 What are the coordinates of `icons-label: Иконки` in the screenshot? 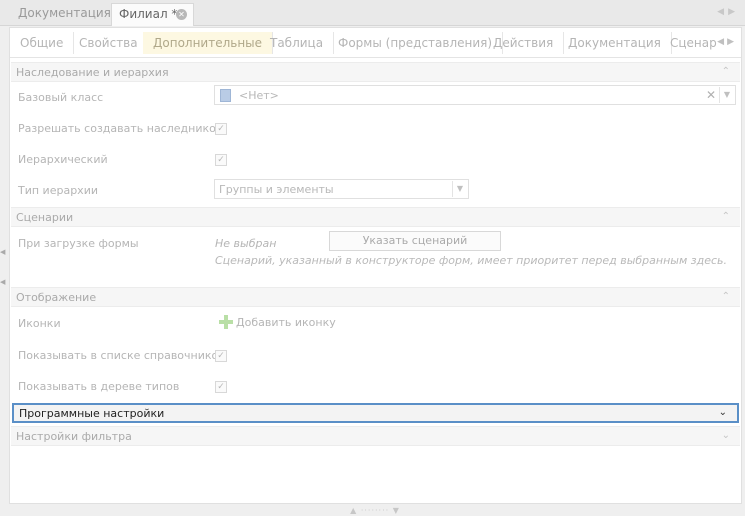 It's located at (39, 323).